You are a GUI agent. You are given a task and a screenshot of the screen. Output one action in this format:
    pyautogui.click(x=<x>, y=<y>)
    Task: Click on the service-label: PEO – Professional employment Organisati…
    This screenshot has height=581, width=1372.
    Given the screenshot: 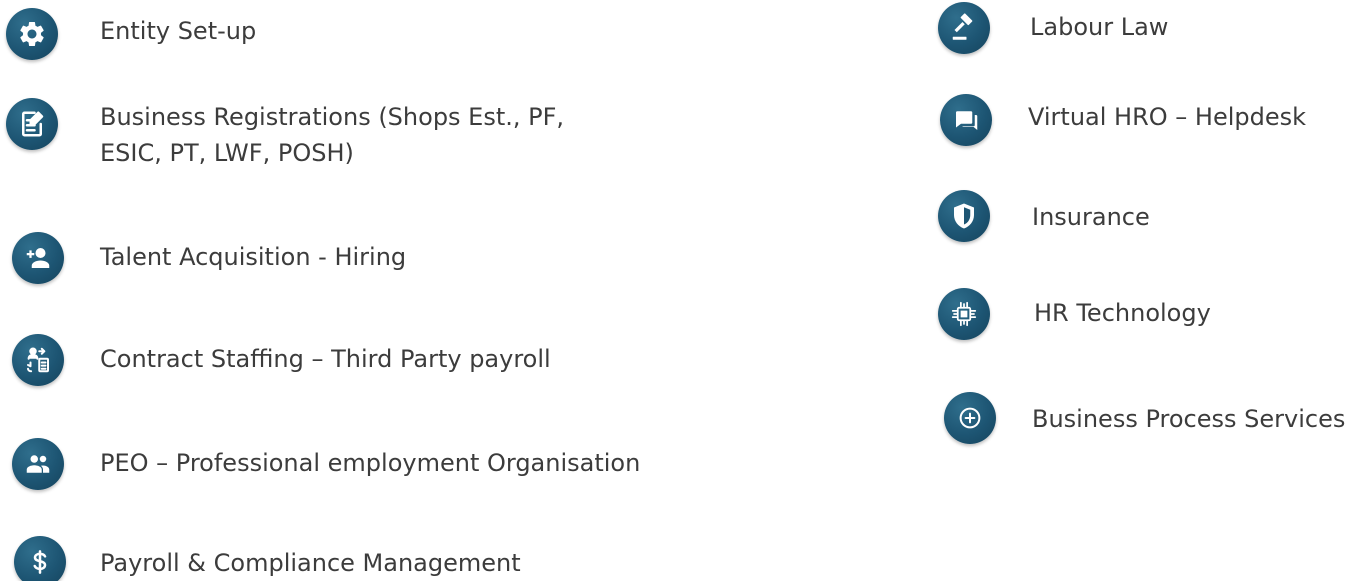 What is the action you would take?
    pyautogui.click(x=370, y=463)
    